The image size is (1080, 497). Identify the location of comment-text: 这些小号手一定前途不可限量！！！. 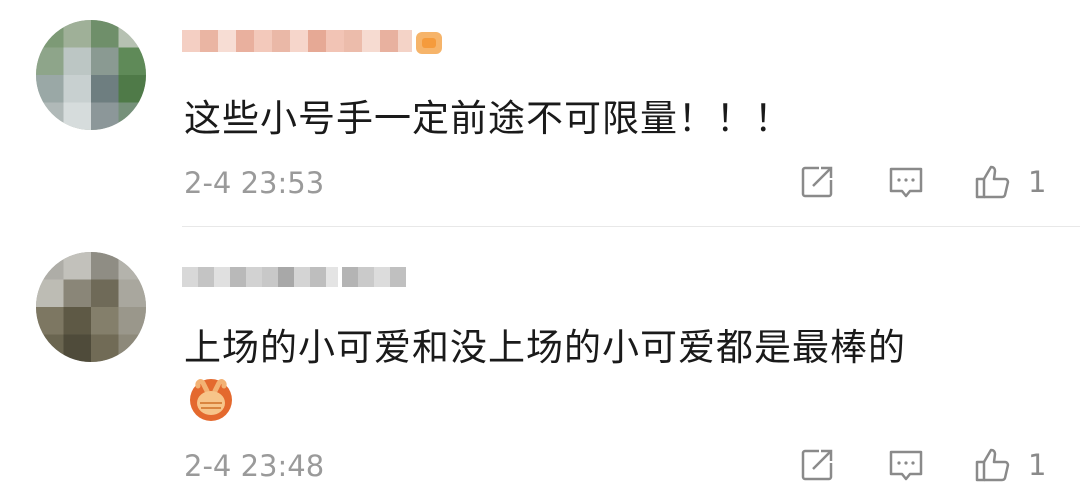
(488, 118).